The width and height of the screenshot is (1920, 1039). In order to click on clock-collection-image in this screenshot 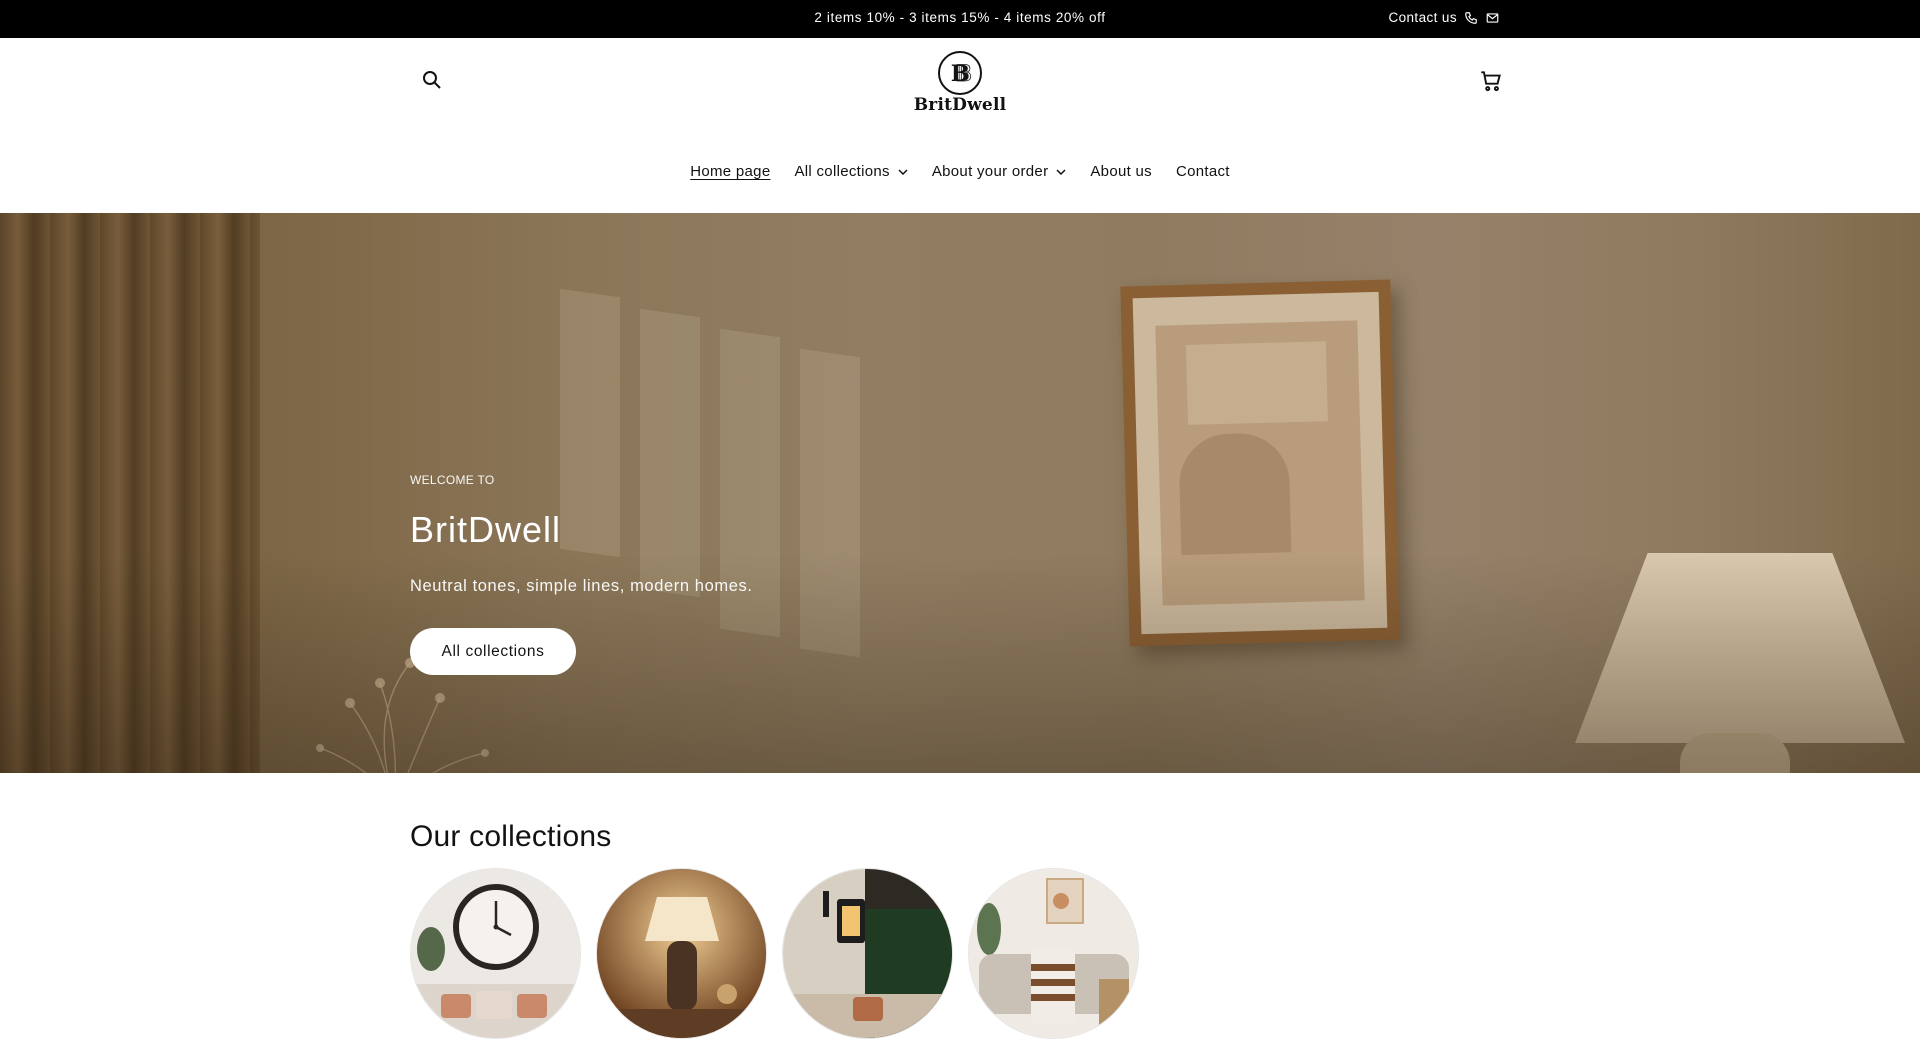, I will do `click(495, 953)`.